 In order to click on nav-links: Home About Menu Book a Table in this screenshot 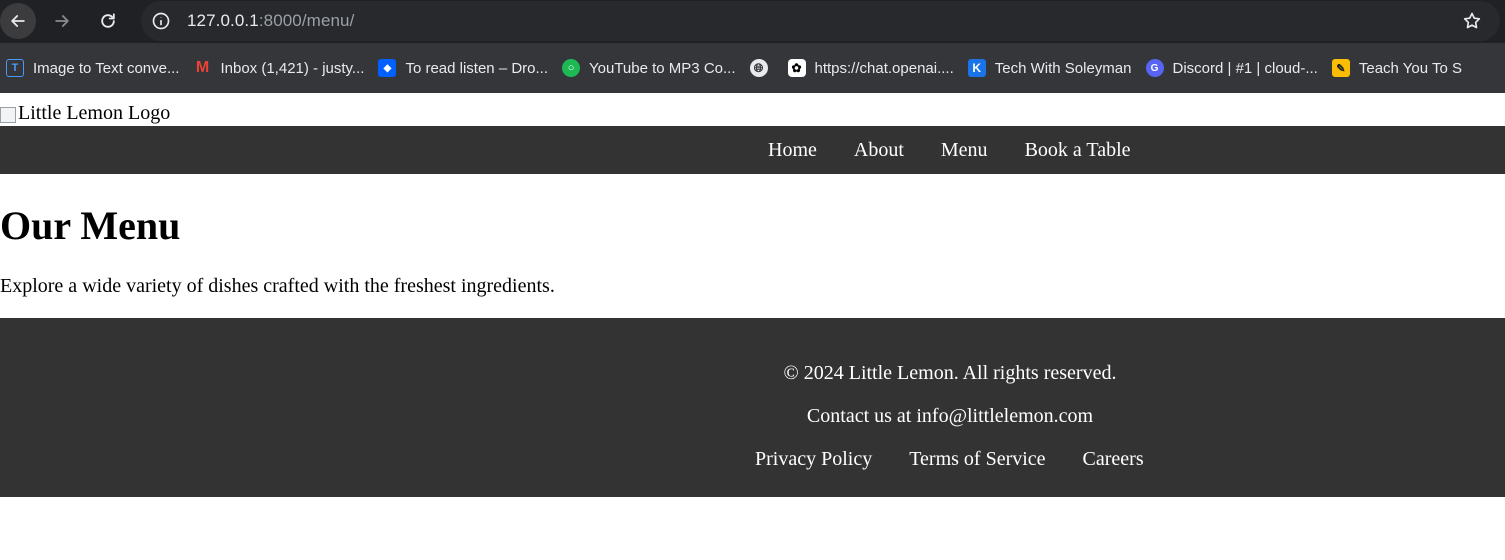, I will do `click(949, 150)`.